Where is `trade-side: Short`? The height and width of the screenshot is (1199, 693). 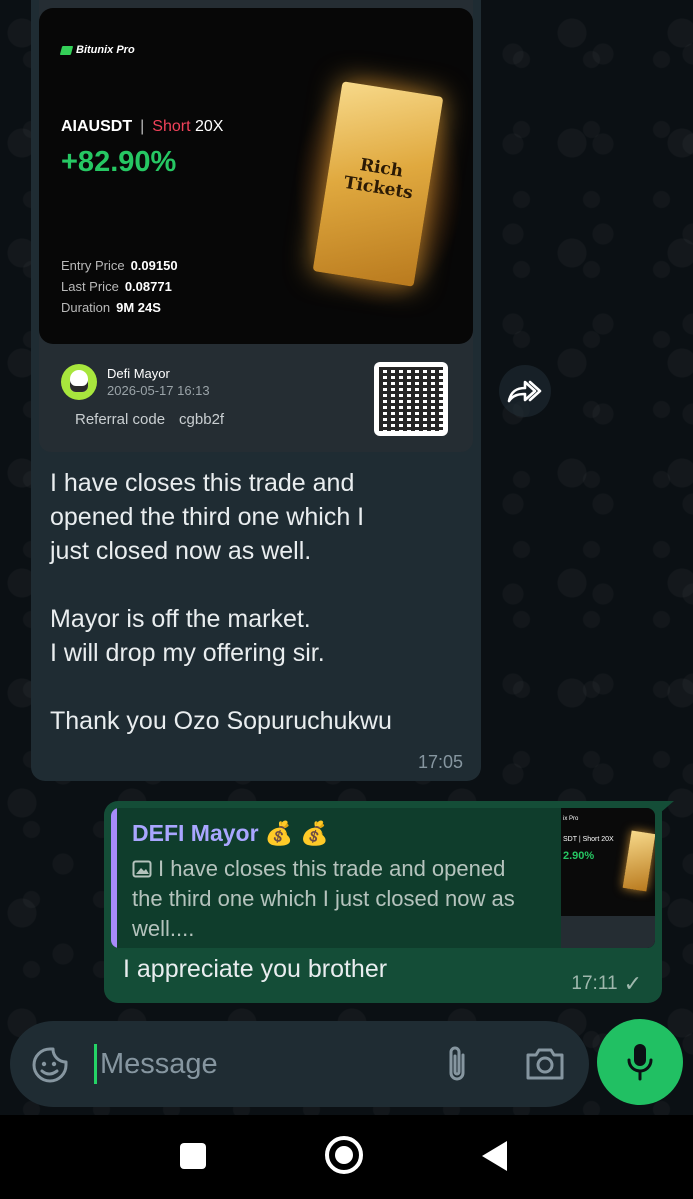 trade-side: Short is located at coordinates (171, 126).